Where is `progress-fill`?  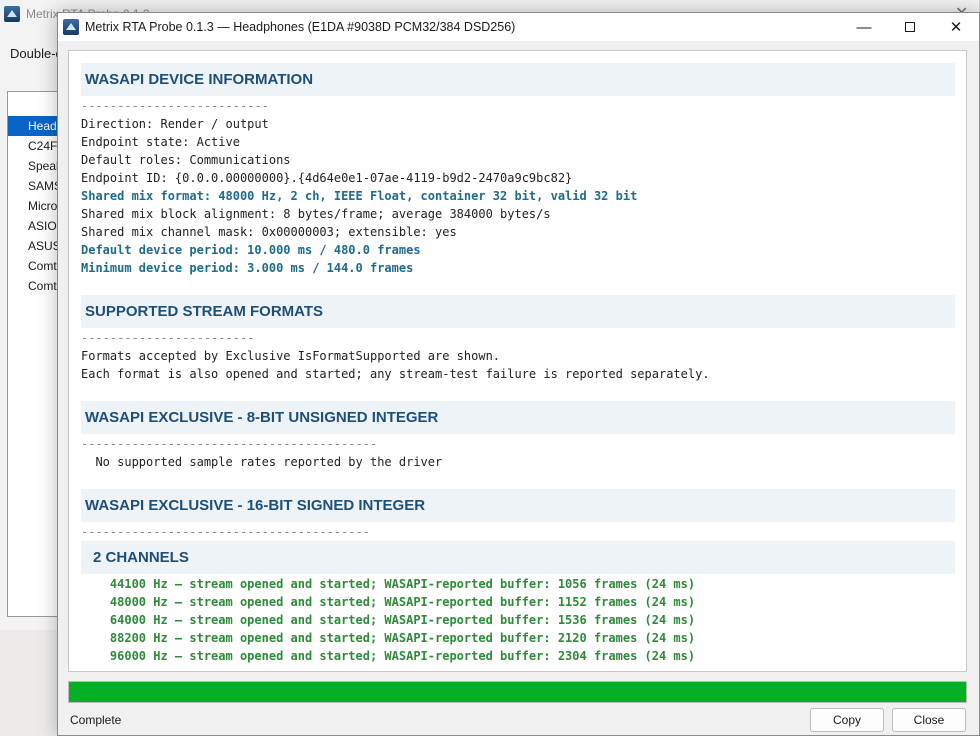
progress-fill is located at coordinates (517, 692).